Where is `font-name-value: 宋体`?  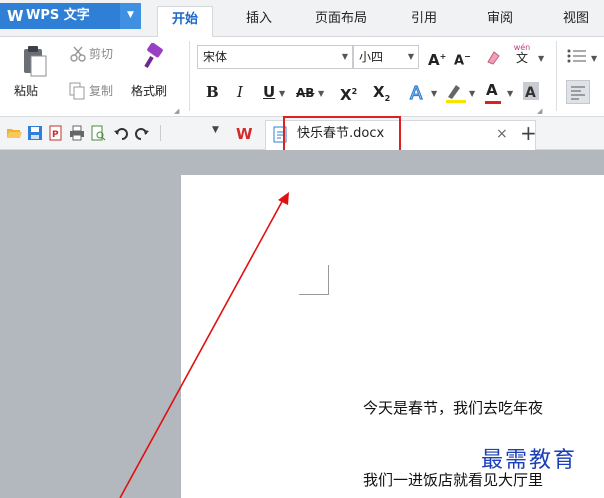
font-name-value: 宋体 is located at coordinates (215, 57).